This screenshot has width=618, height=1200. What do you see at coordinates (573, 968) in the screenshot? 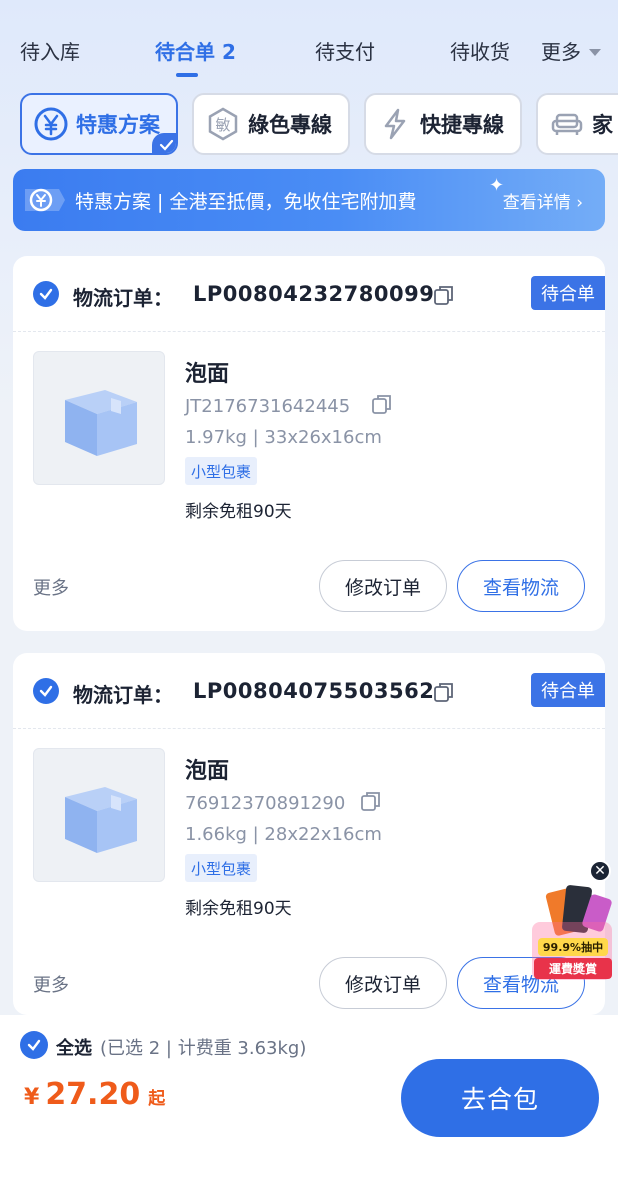
I see `prize-title-text: 運費獎賞` at bounding box center [573, 968].